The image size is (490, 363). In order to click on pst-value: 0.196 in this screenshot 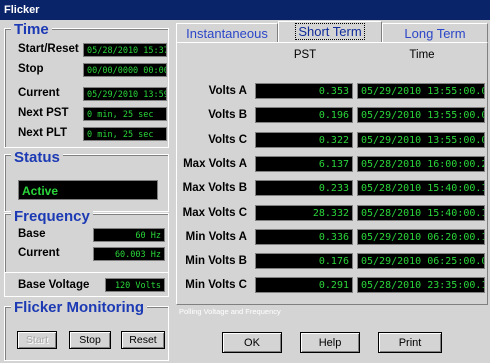, I will do `click(304, 115)`.